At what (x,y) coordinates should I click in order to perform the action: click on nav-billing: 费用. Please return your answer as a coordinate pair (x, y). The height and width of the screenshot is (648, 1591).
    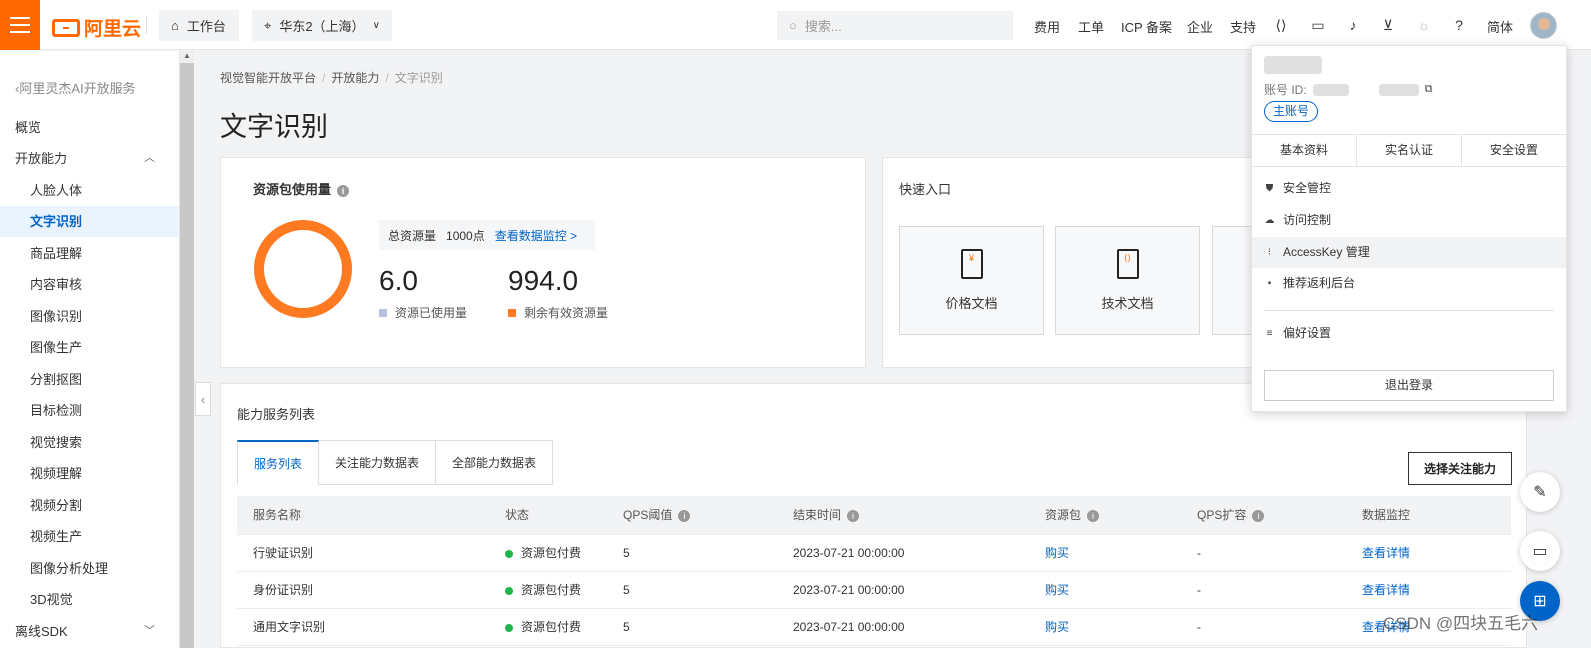
    Looking at the image, I should click on (1047, 26).